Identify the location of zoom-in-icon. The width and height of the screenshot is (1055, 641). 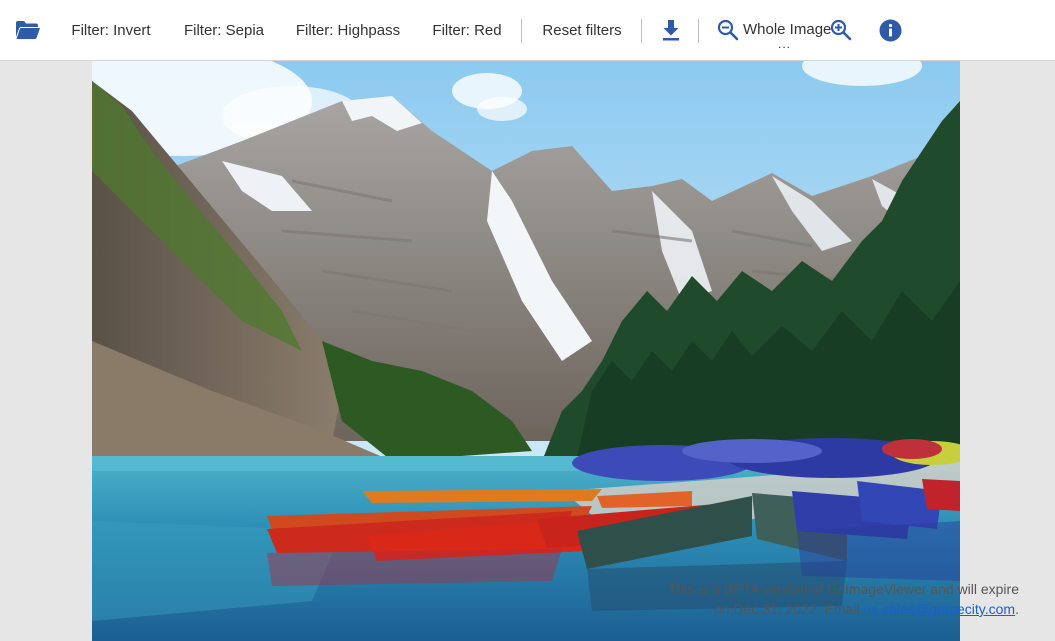
(841, 30).